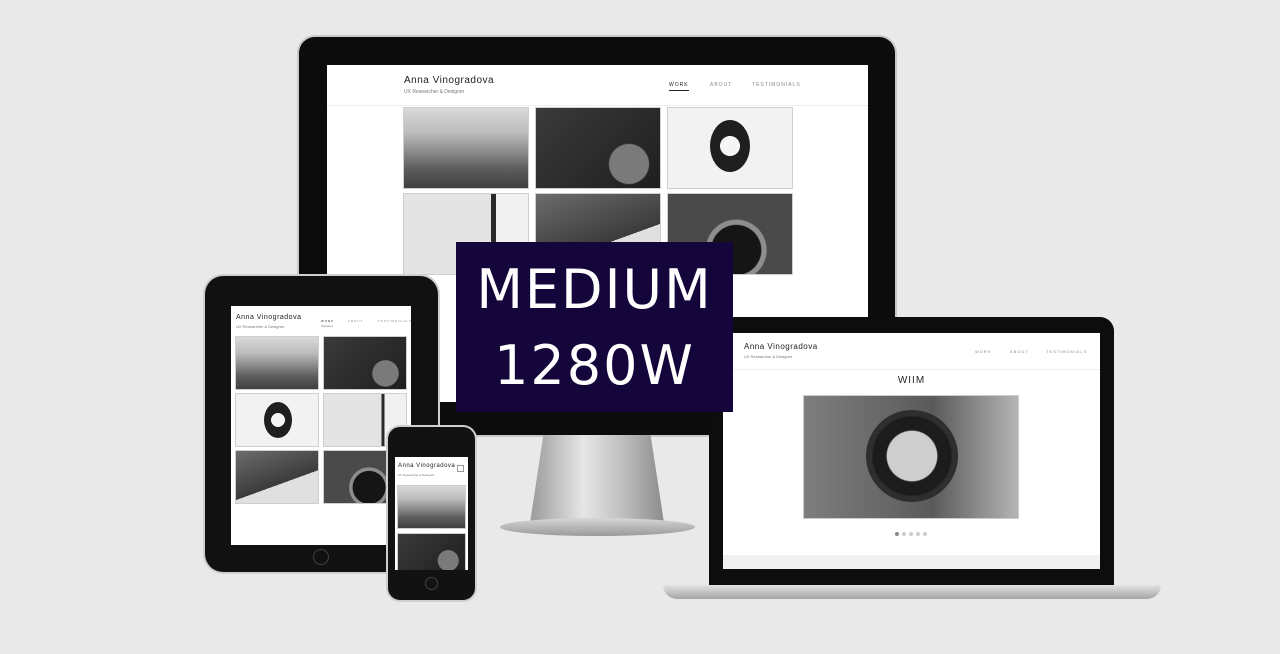 This screenshot has height=654, width=1280. Describe the element at coordinates (1019, 351) in the screenshot. I see `laptop-nav-about: ABOUT` at that location.